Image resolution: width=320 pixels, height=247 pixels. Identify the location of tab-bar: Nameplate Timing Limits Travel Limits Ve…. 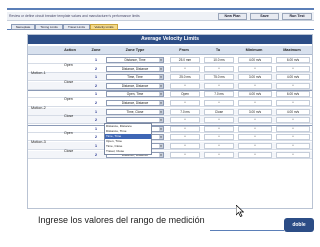
(160, 27).